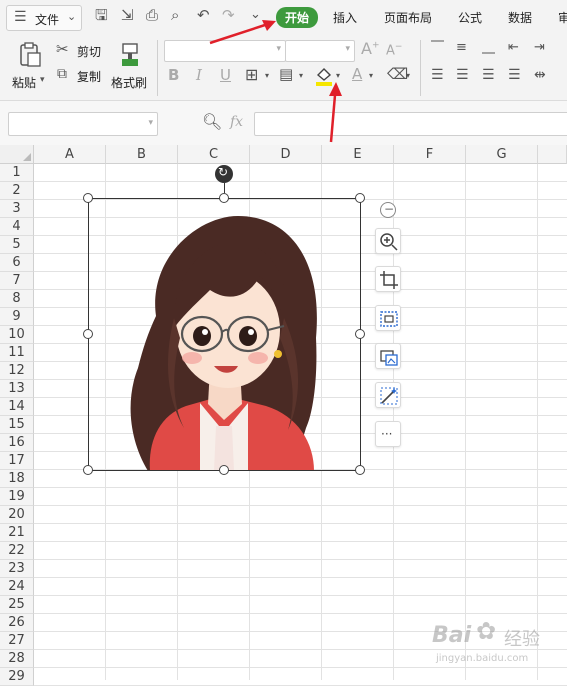 This screenshot has height=686, width=567. Describe the element at coordinates (17, 281) in the screenshot. I see `row-header: 7` at that location.